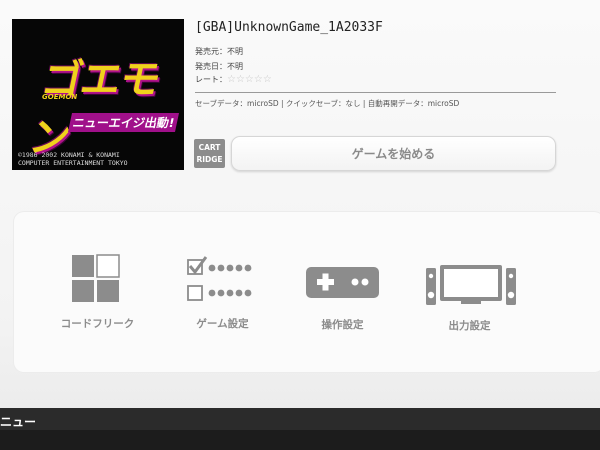 The width and height of the screenshot is (600, 450). What do you see at coordinates (60, 97) in the screenshot?
I see `cover-logo-small: GOEMON` at bounding box center [60, 97].